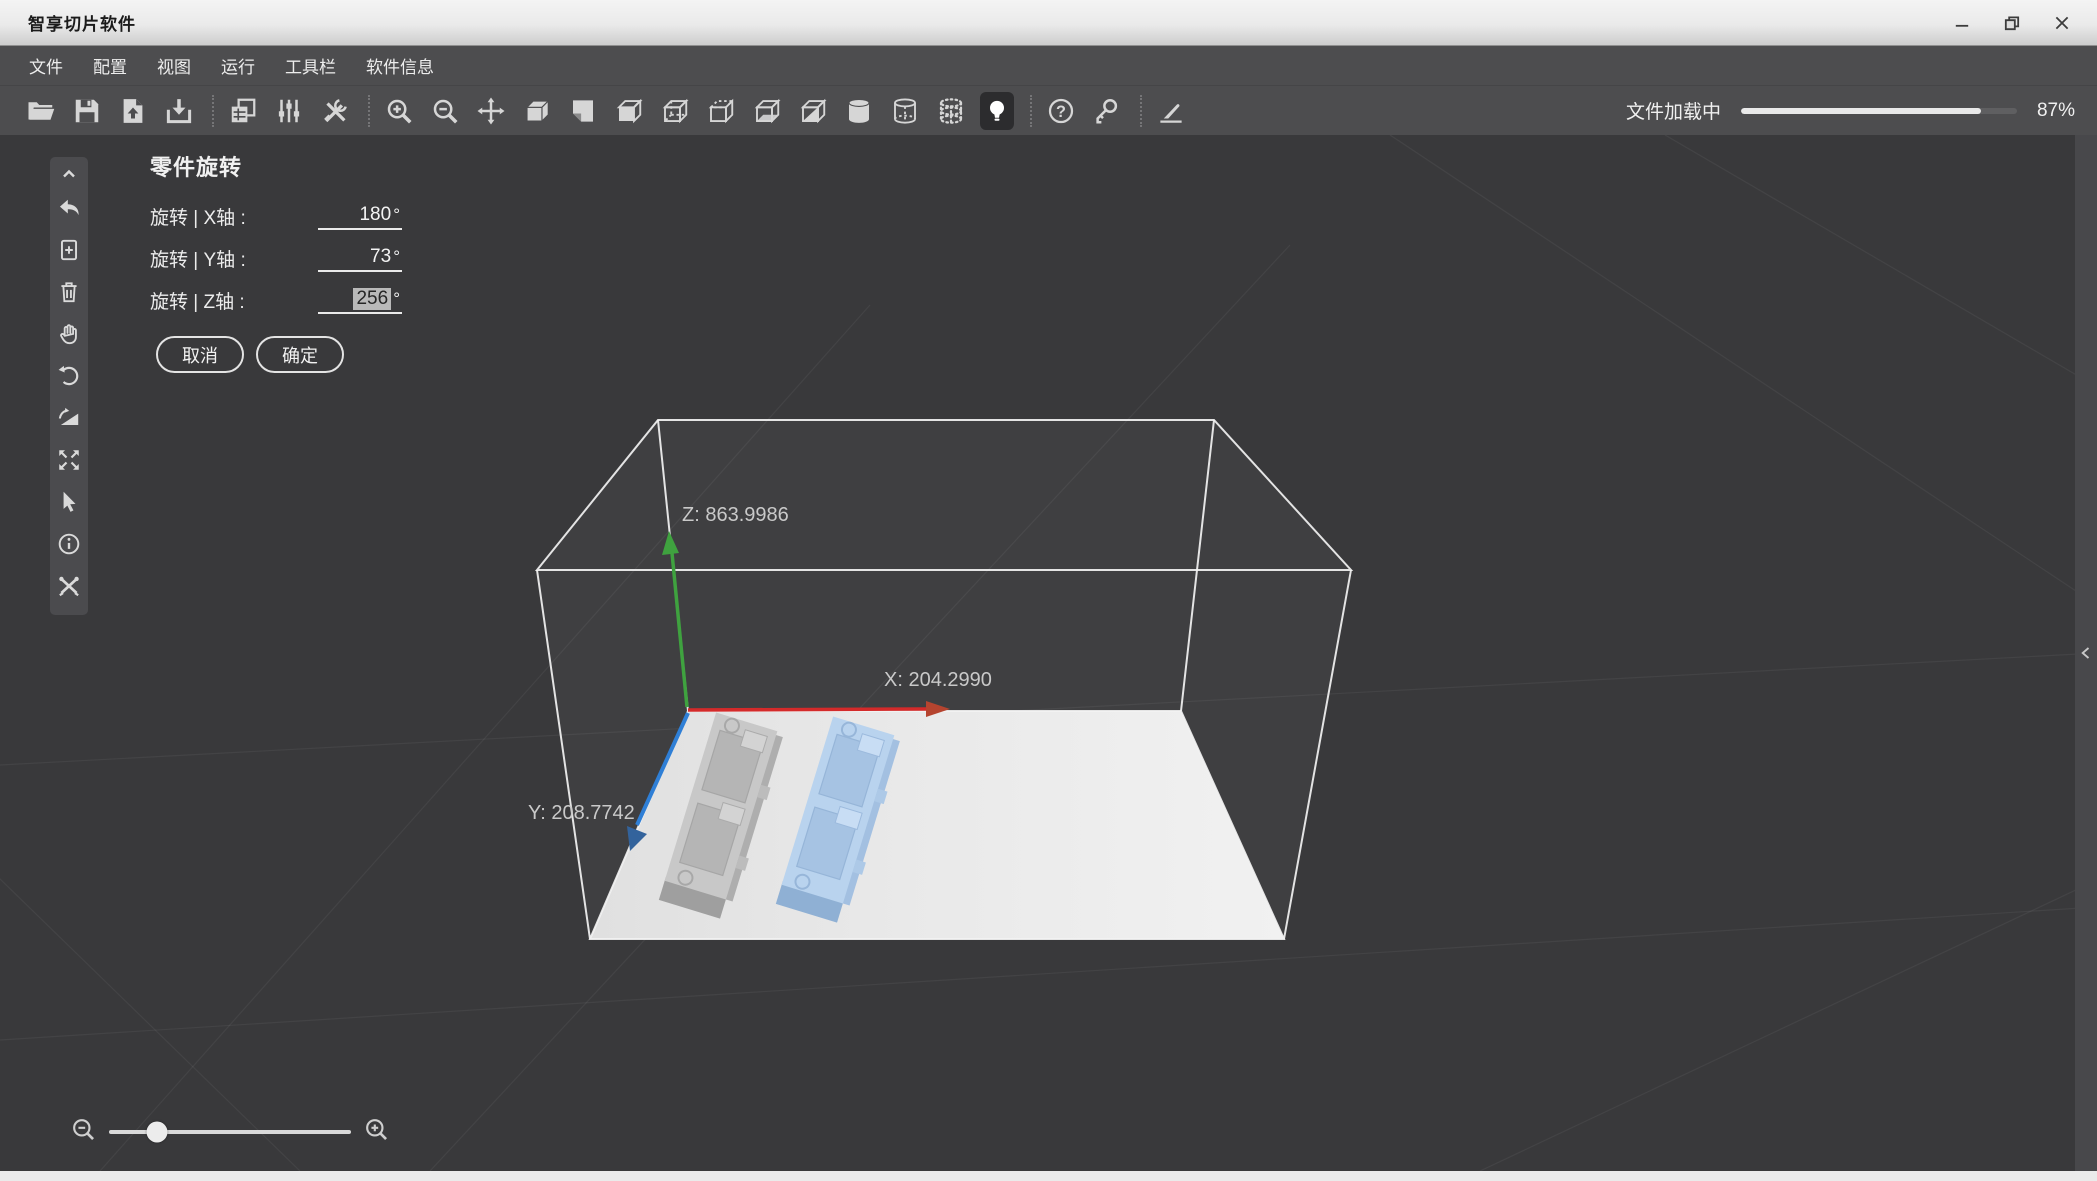 This screenshot has height=1181, width=2097. I want to click on help-button: ?, so click(1061, 111).